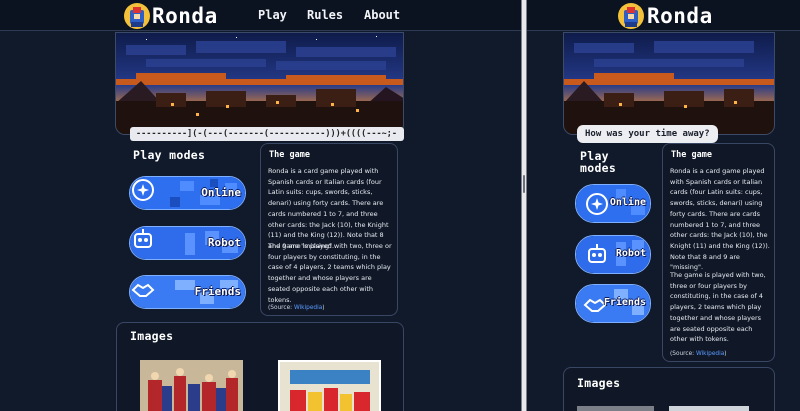 This screenshot has height=411, width=800. What do you see at coordinates (647, 134) in the screenshot?
I see `welcome-back-bubble: How was your time away?` at bounding box center [647, 134].